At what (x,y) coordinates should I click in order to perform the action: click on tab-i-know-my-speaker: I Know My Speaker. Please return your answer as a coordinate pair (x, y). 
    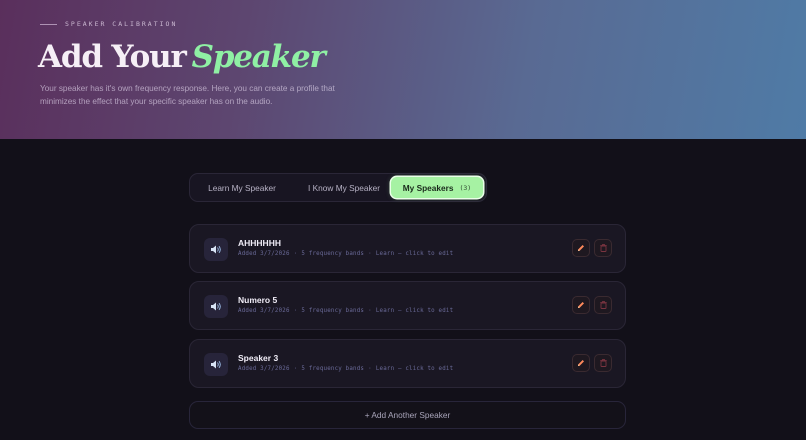
    Looking at the image, I should click on (344, 187).